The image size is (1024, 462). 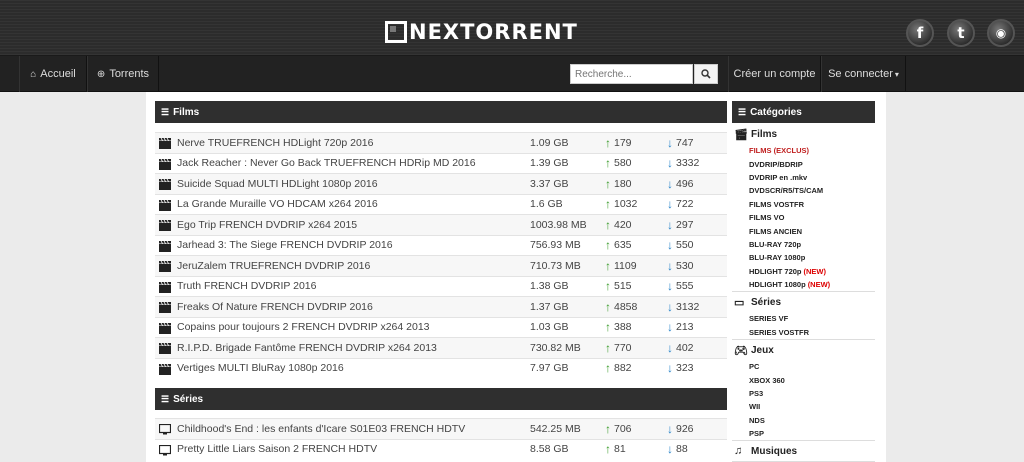 What do you see at coordinates (803, 112) in the screenshot?
I see `categories-header: ☰ Catégories` at bounding box center [803, 112].